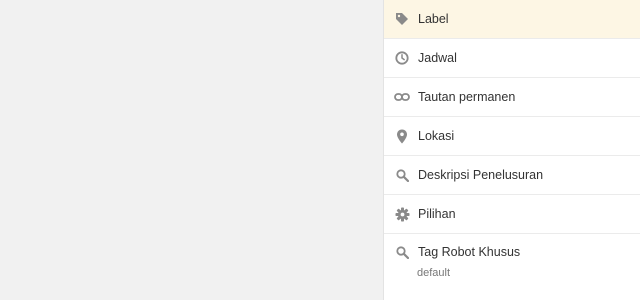 This screenshot has width=640, height=300. I want to click on sidebar-item-jadwal: Jadwal, so click(512, 58).